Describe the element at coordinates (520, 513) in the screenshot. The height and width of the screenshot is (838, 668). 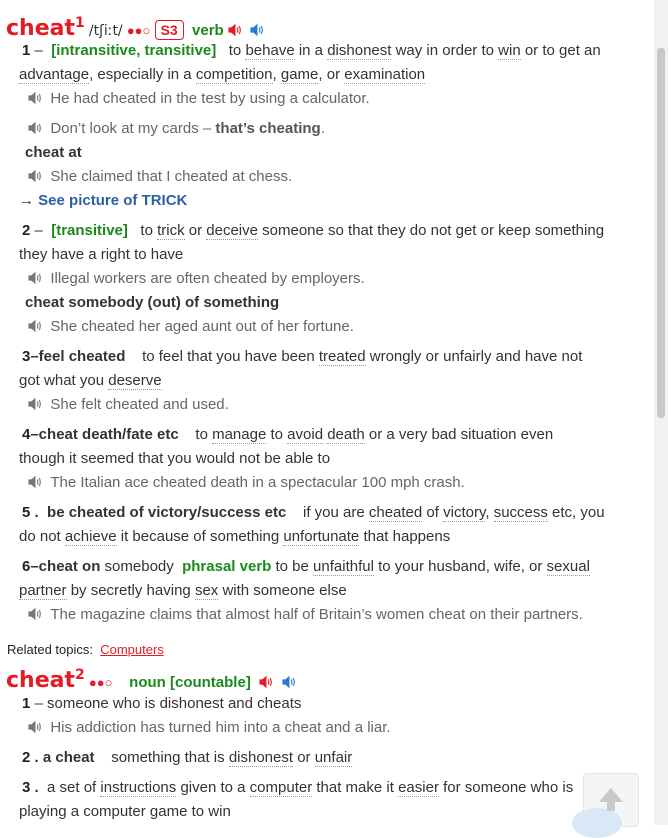
I see `word-link-success: success` at that location.